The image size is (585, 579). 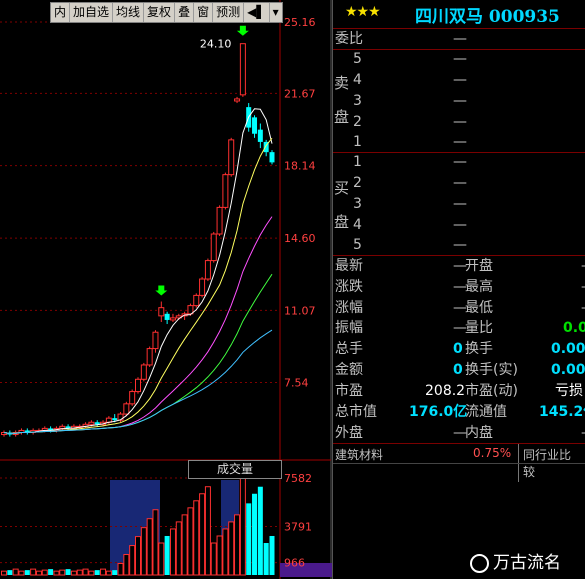 What do you see at coordinates (562, 412) in the screenshot?
I see `quote-value: 145.2亿` at bounding box center [562, 412].